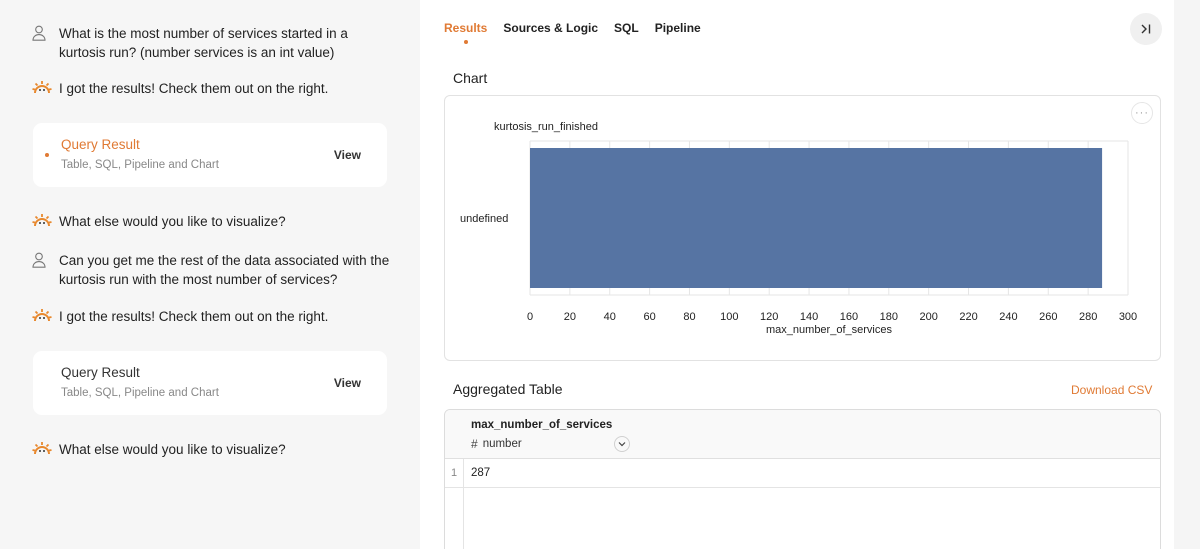 This screenshot has height=549, width=1200. Describe the element at coordinates (809, 317) in the screenshot. I see `x-tick-label: 140` at that location.